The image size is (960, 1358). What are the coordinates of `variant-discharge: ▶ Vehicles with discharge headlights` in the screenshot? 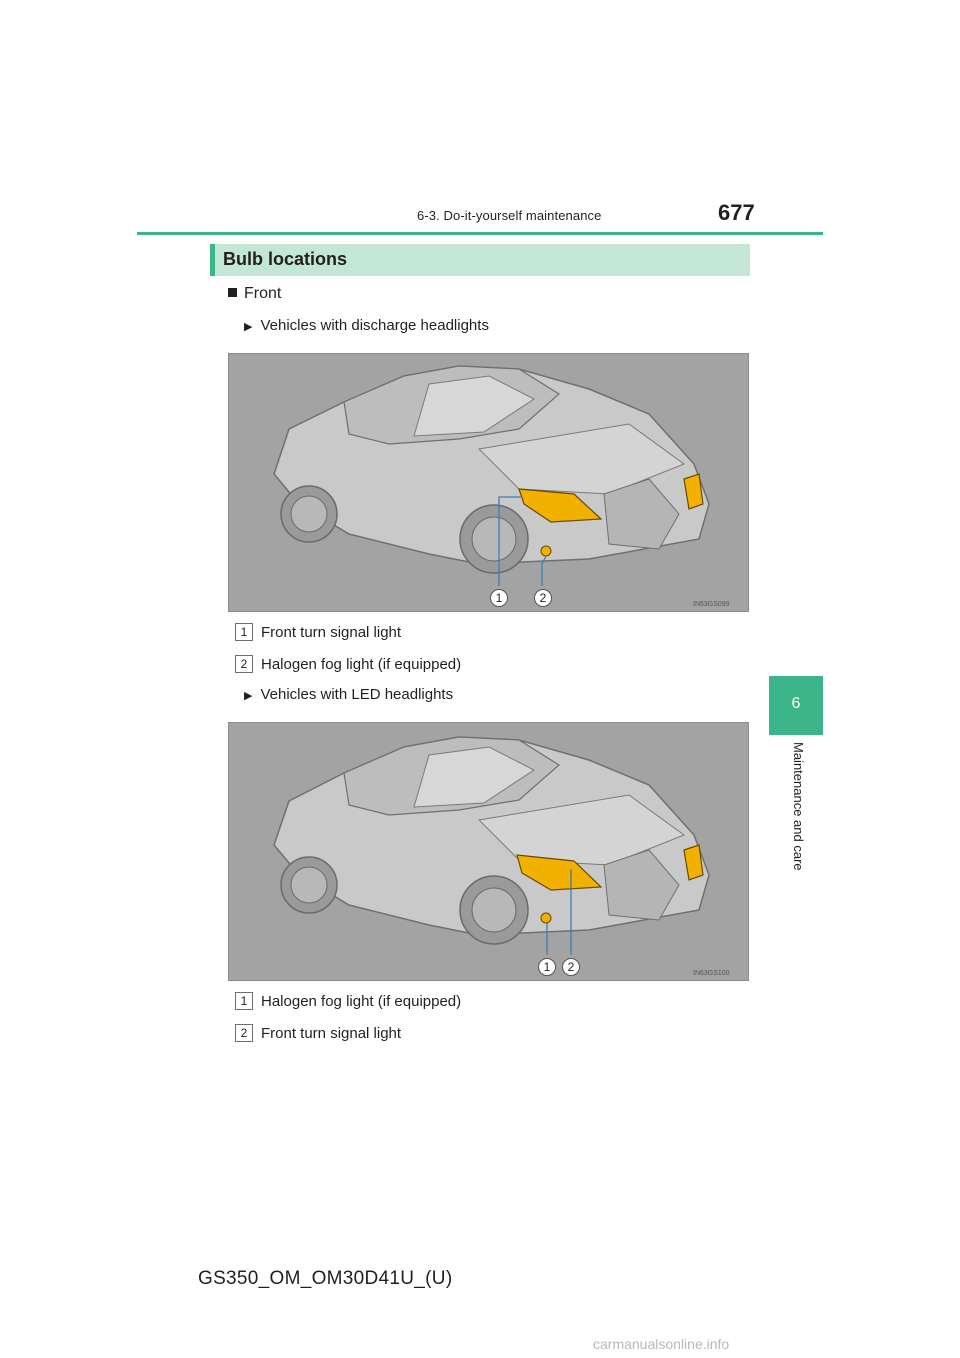 It's located at (366, 325).